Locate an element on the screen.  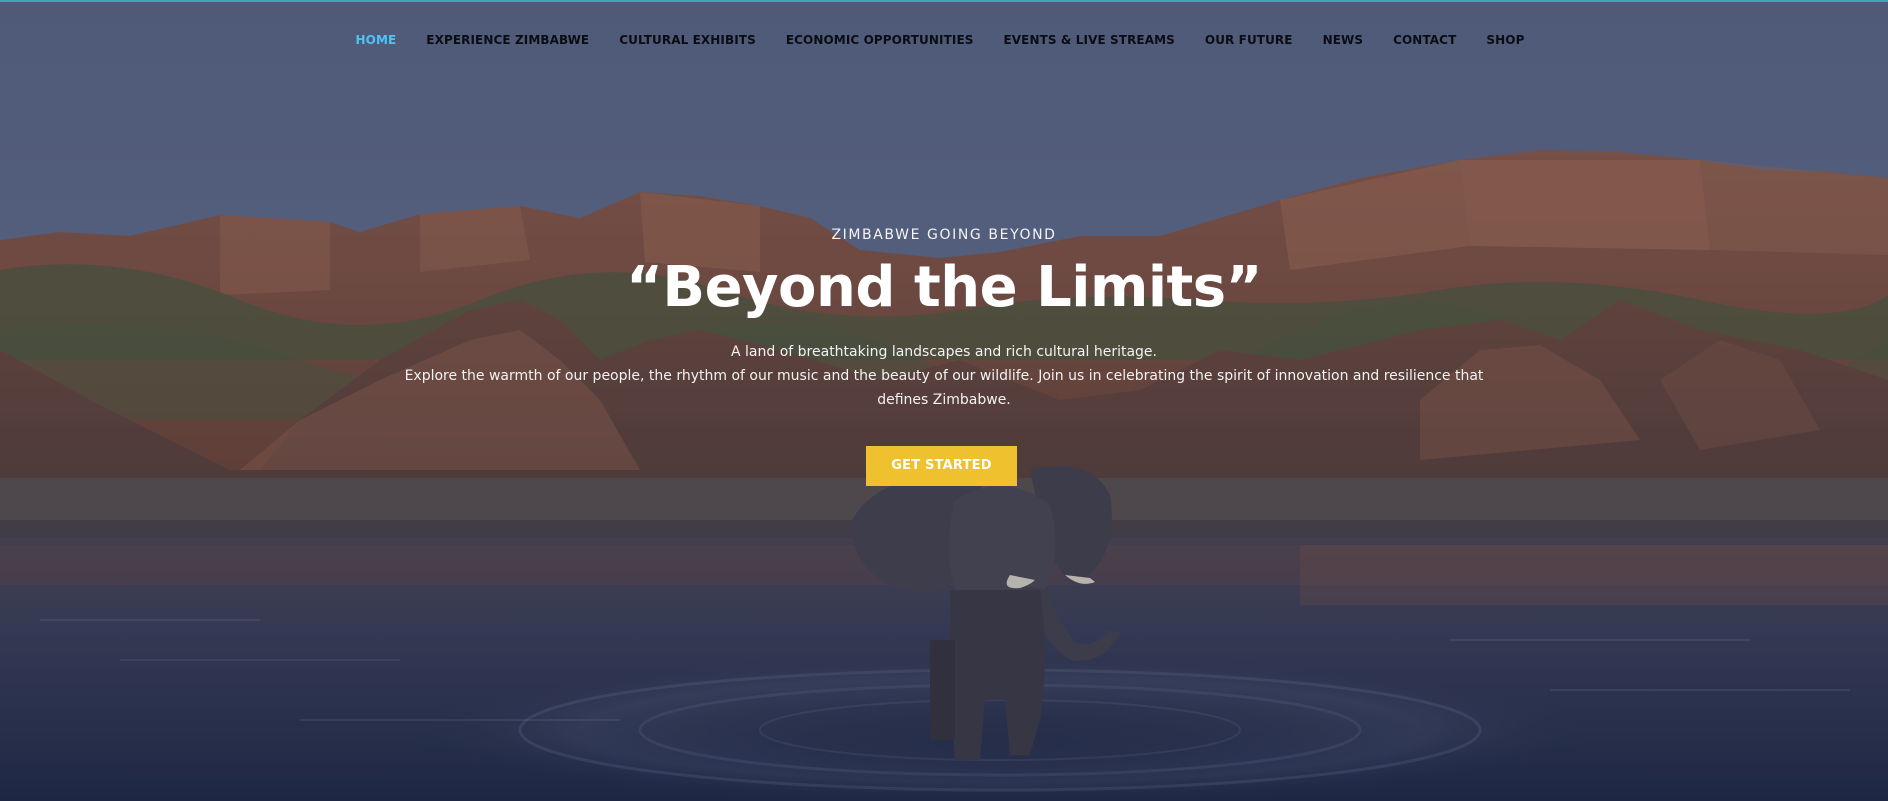
hero-eyebrow: ZIMBABWE GOING BEYOND is located at coordinates (944, 235).